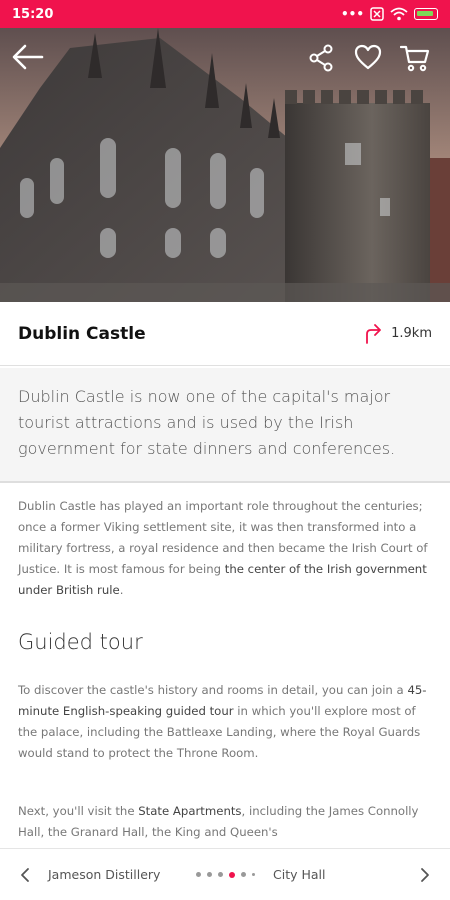  Describe the element at coordinates (121, 590) in the screenshot. I see `paragraph-intro-end: .` at that location.